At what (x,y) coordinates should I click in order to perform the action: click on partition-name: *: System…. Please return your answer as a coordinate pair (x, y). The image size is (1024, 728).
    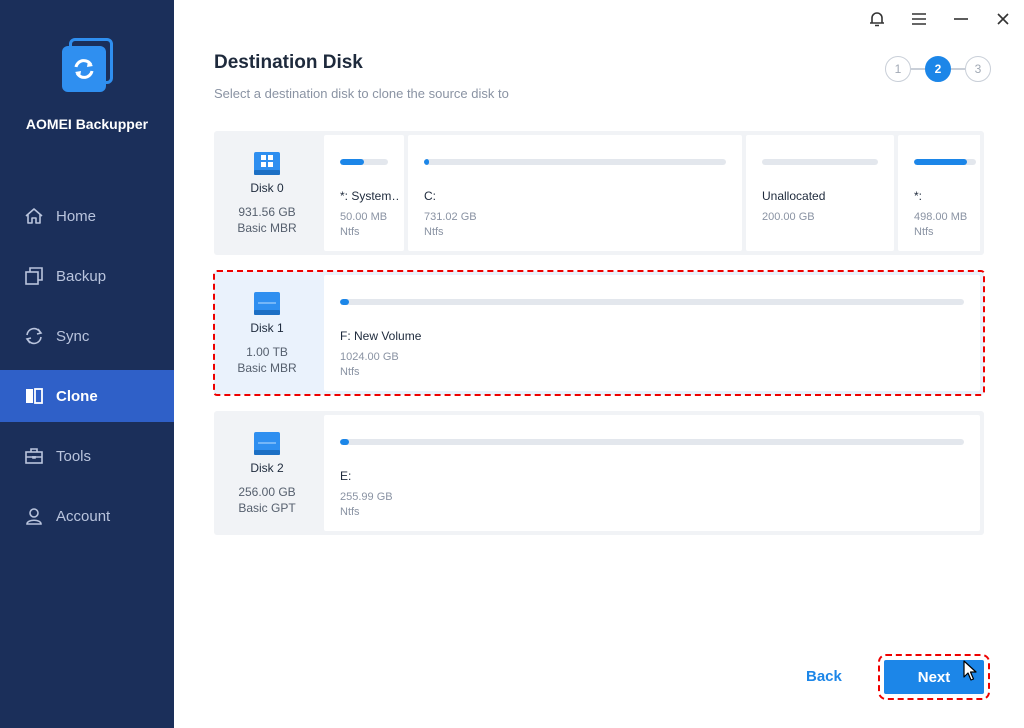
    Looking at the image, I should click on (370, 196).